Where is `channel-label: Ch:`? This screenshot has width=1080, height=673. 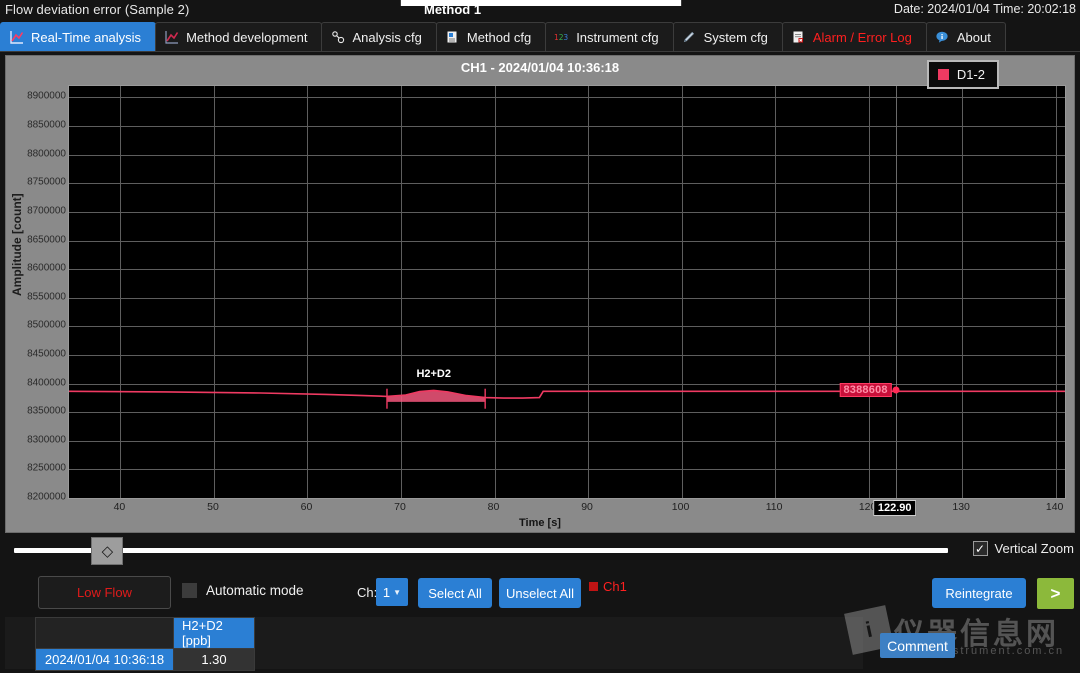 channel-label: Ch: is located at coordinates (367, 592).